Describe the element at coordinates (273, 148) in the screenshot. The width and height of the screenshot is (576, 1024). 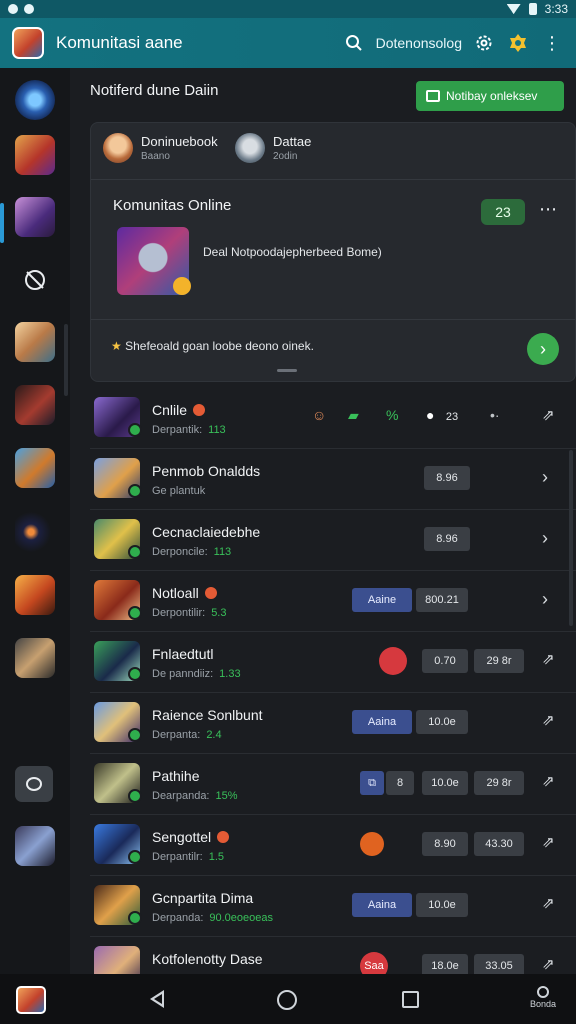
I see `card-user-2: Dattae 2odin` at that location.